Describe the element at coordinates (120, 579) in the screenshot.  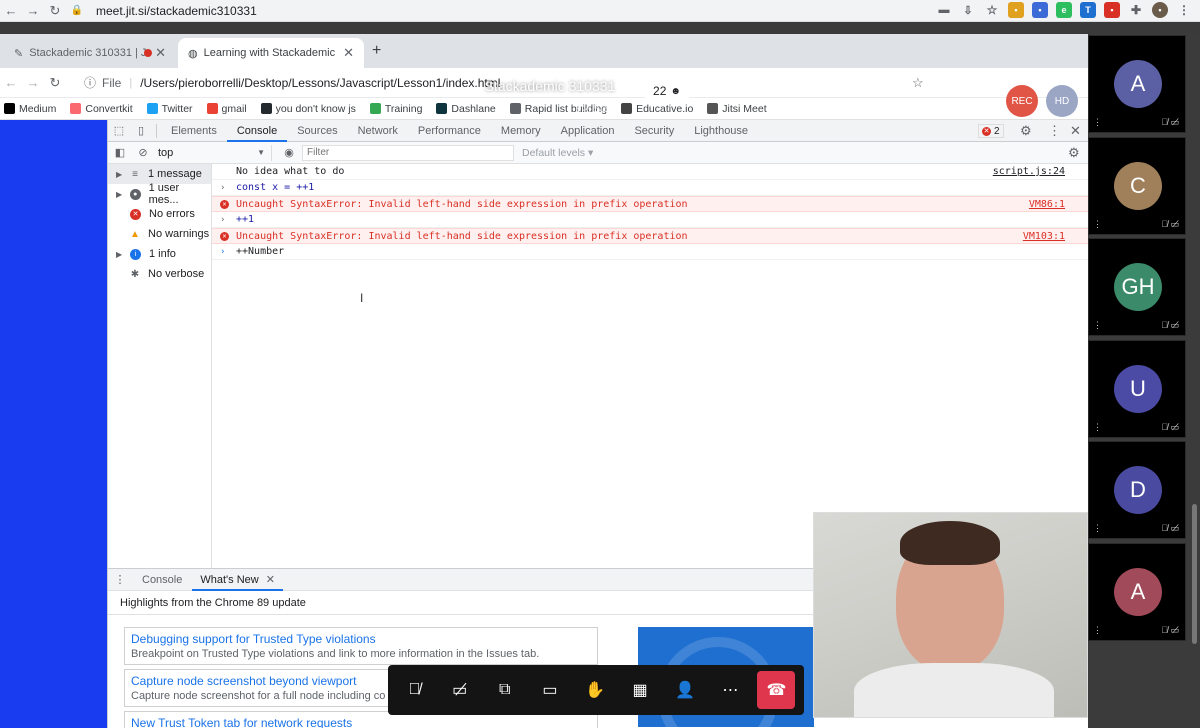
I see `drawer-menu-icon: ⋮` at that location.